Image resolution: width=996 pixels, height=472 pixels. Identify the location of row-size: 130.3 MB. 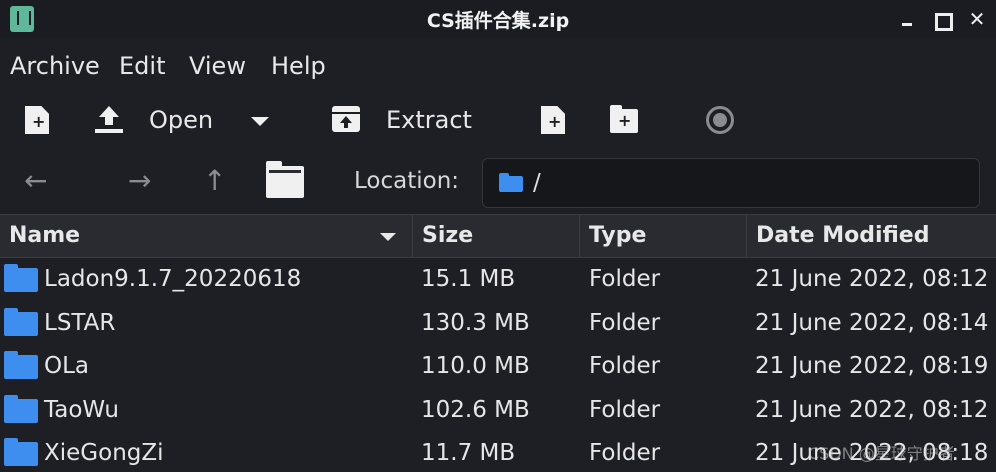
(475, 322).